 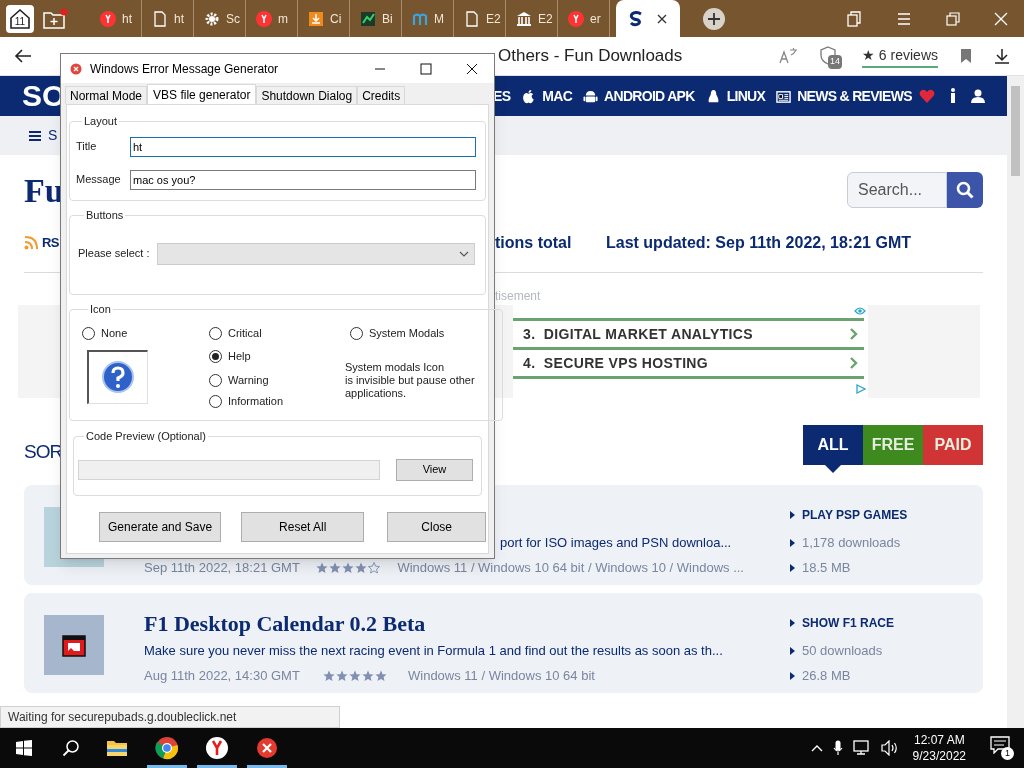 What do you see at coordinates (899, 56) in the screenshot?
I see `reviews-link: ★ 6 reviews` at bounding box center [899, 56].